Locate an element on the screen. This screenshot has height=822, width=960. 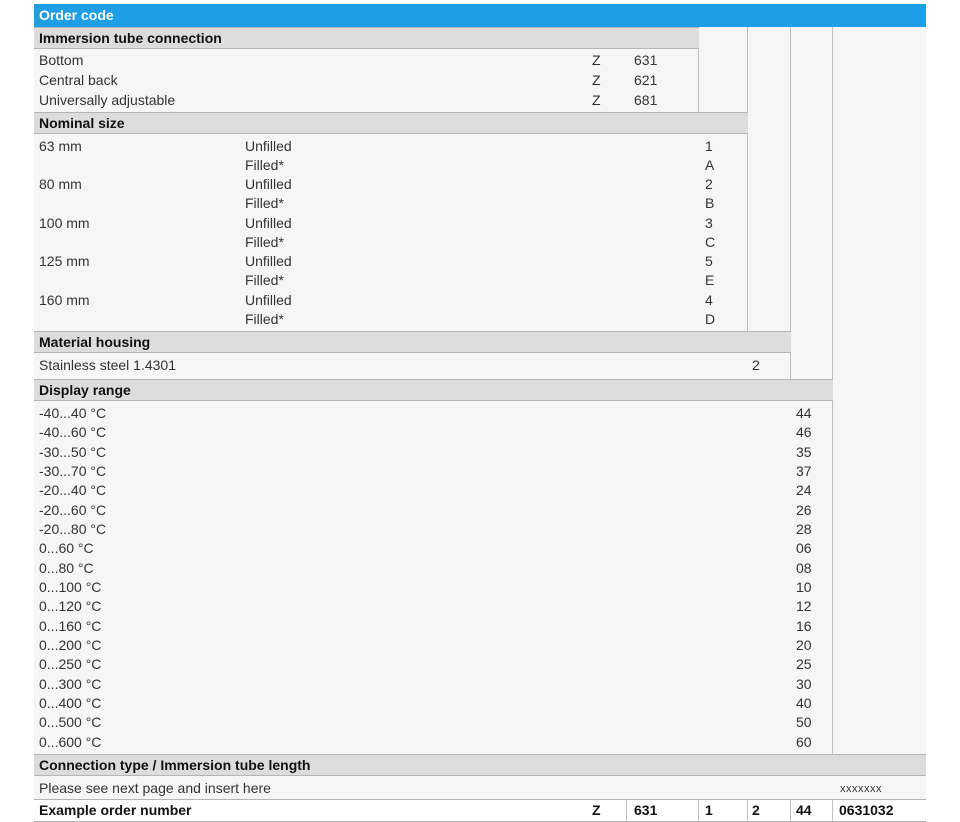
nominal-code: 3 is located at coordinates (709, 223).